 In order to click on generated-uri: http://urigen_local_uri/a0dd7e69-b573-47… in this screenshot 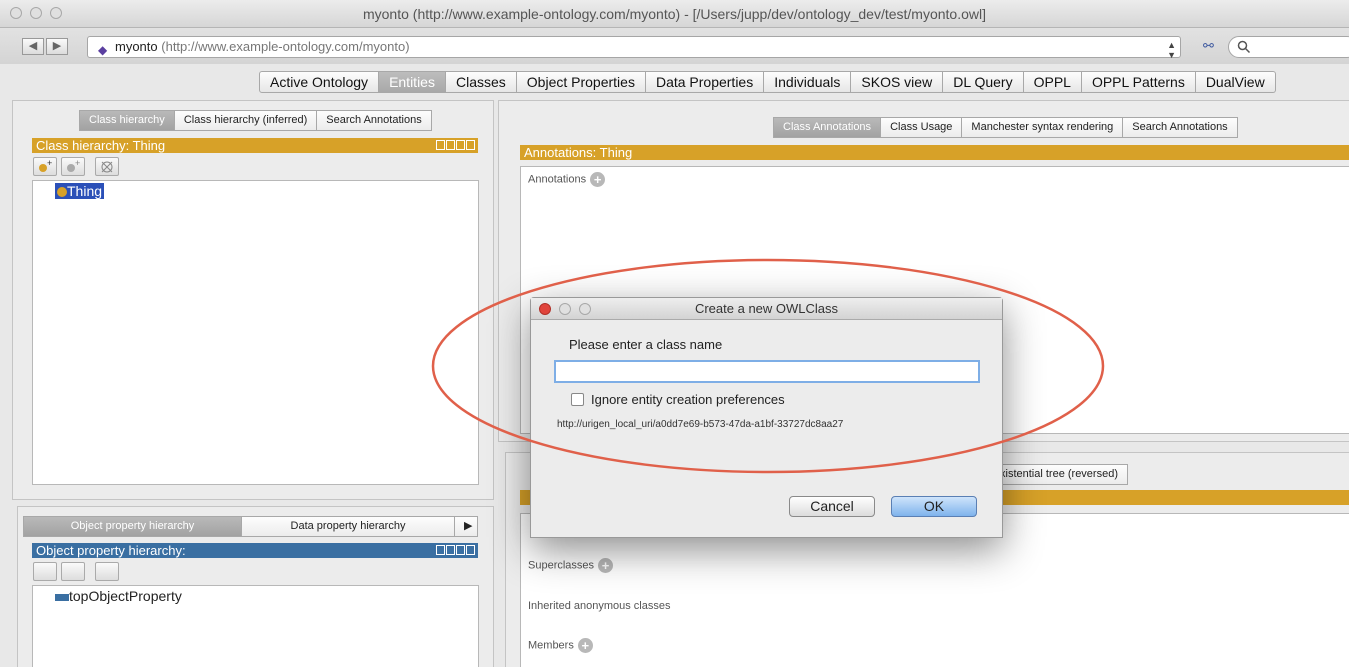, I will do `click(700, 424)`.